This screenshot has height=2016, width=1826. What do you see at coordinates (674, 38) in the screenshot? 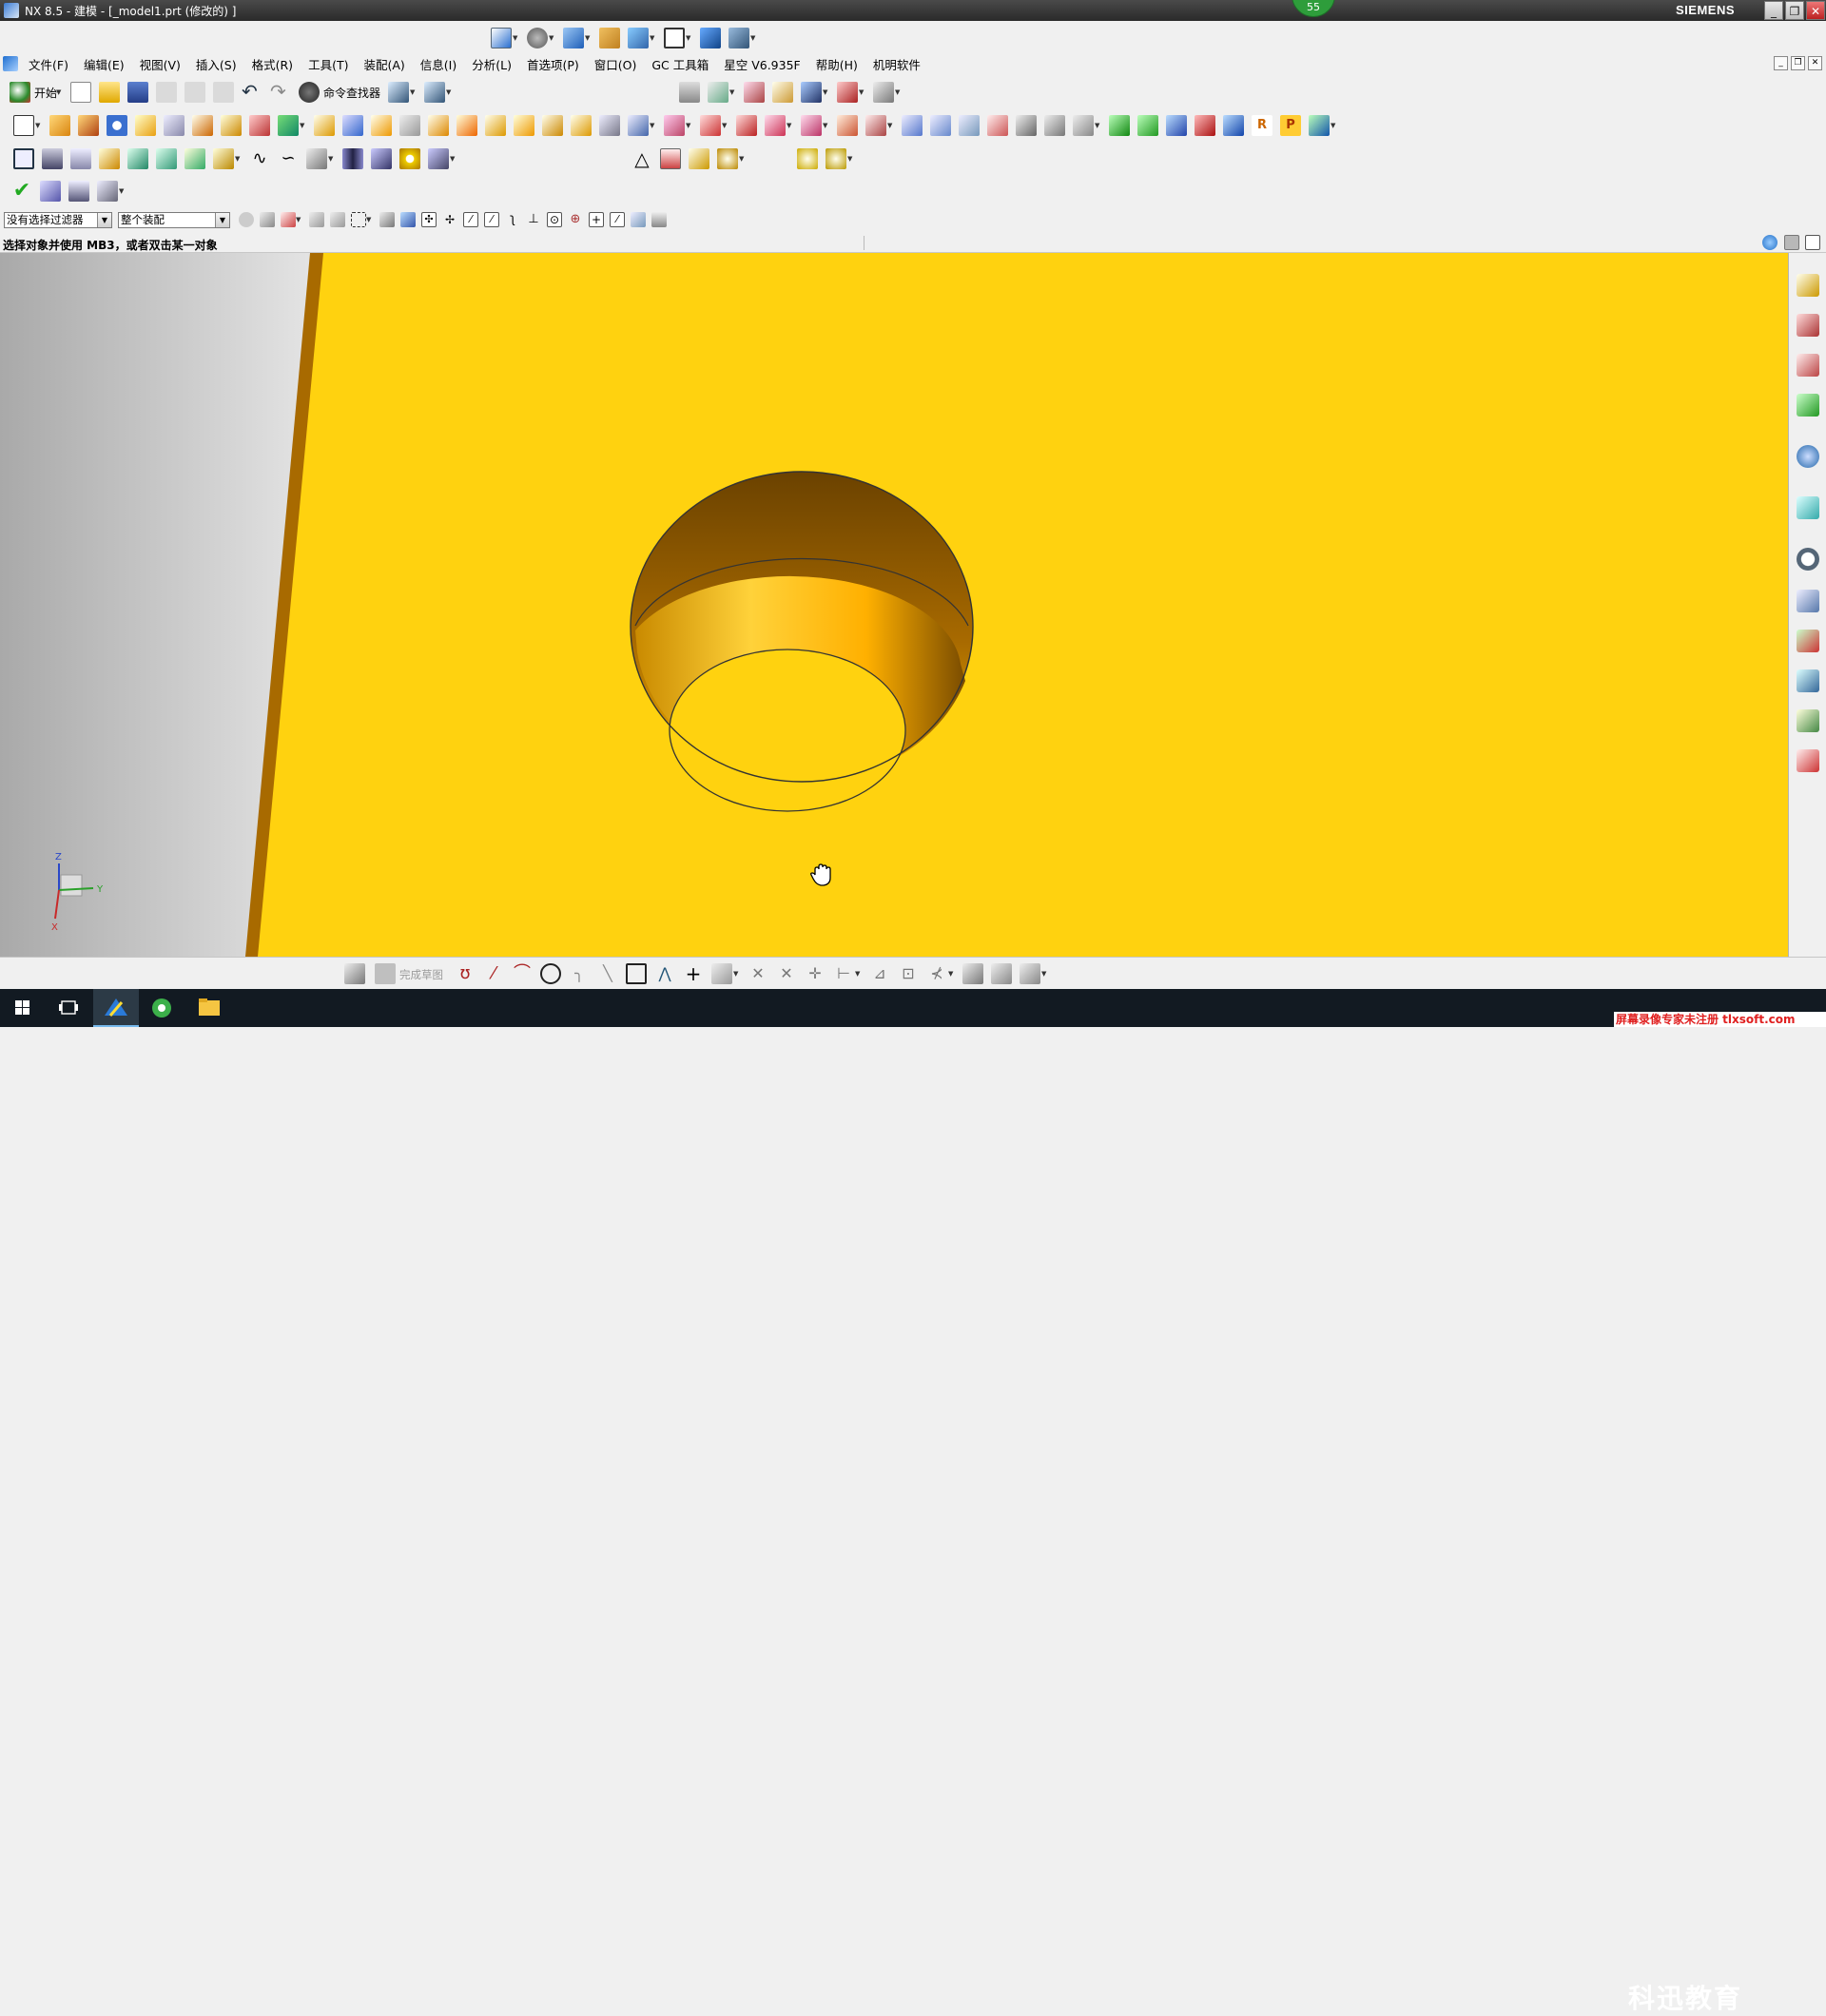
I see `layout-frame-icon` at bounding box center [674, 38].